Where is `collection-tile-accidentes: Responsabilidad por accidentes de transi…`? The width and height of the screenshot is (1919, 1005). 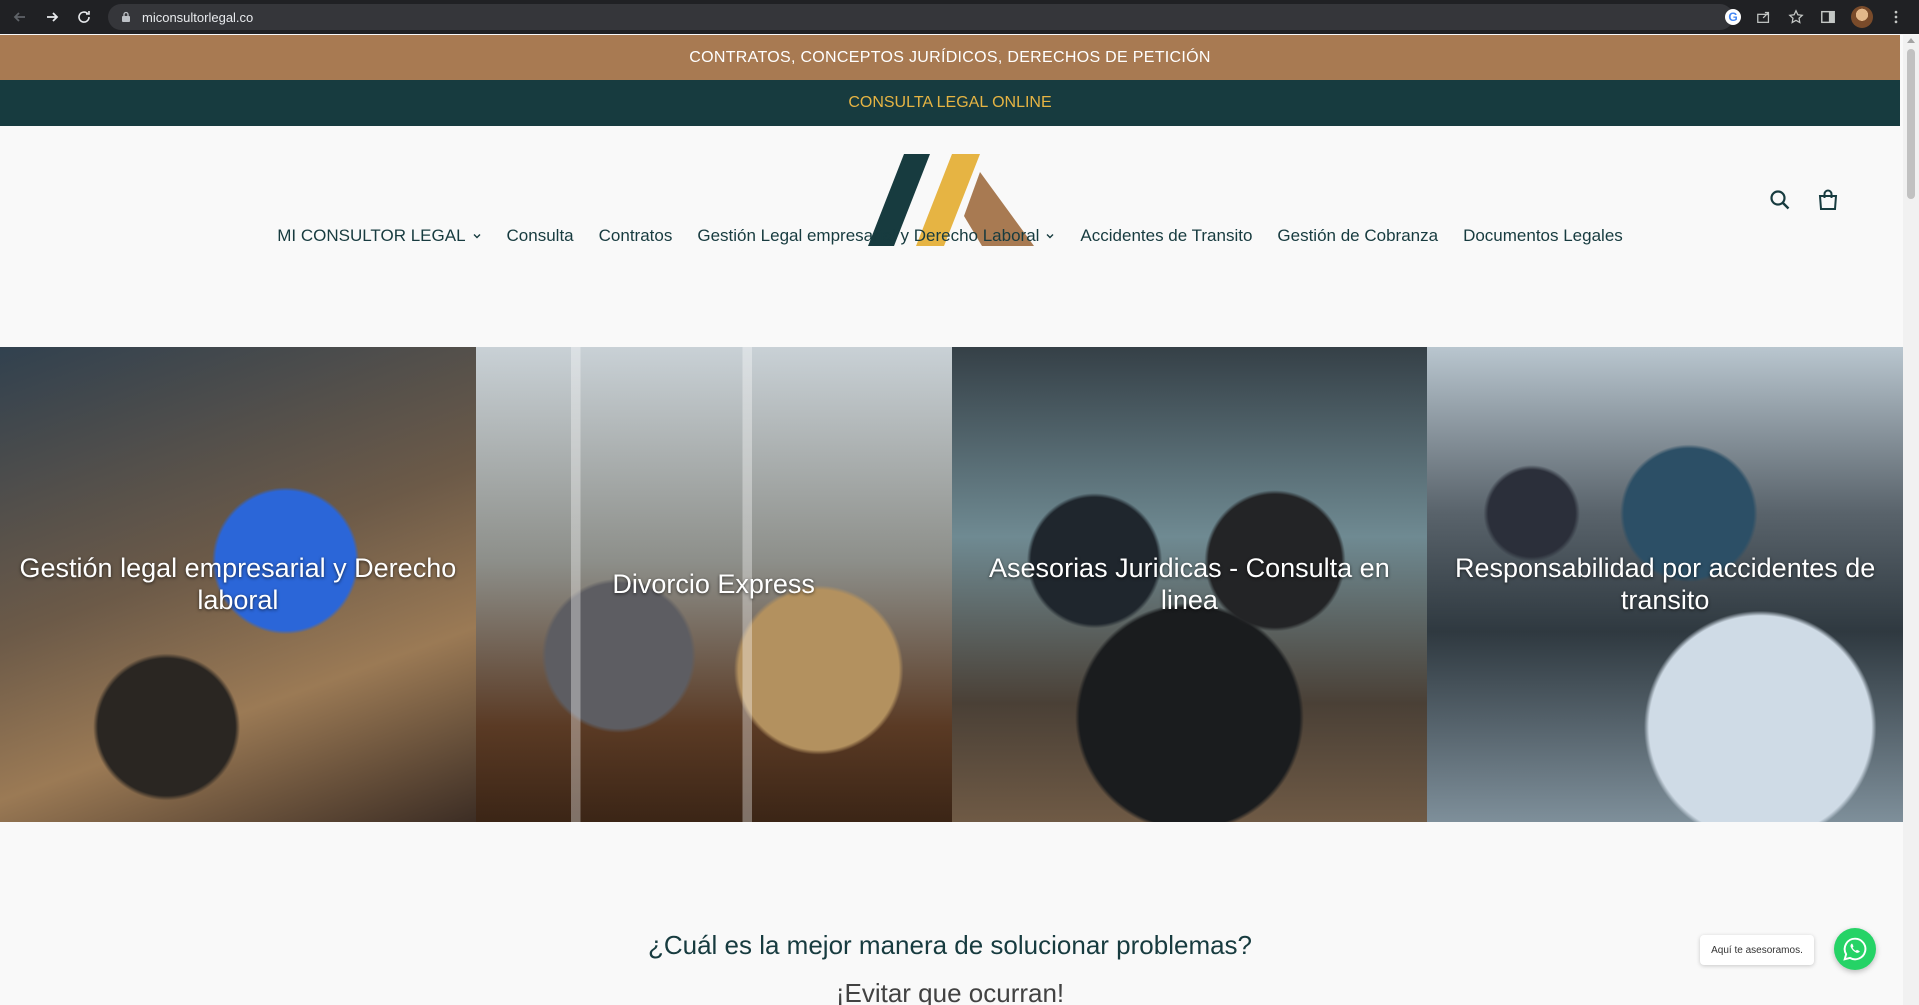 collection-tile-accidentes: Responsabilidad por accidentes de transi… is located at coordinates (1665, 584).